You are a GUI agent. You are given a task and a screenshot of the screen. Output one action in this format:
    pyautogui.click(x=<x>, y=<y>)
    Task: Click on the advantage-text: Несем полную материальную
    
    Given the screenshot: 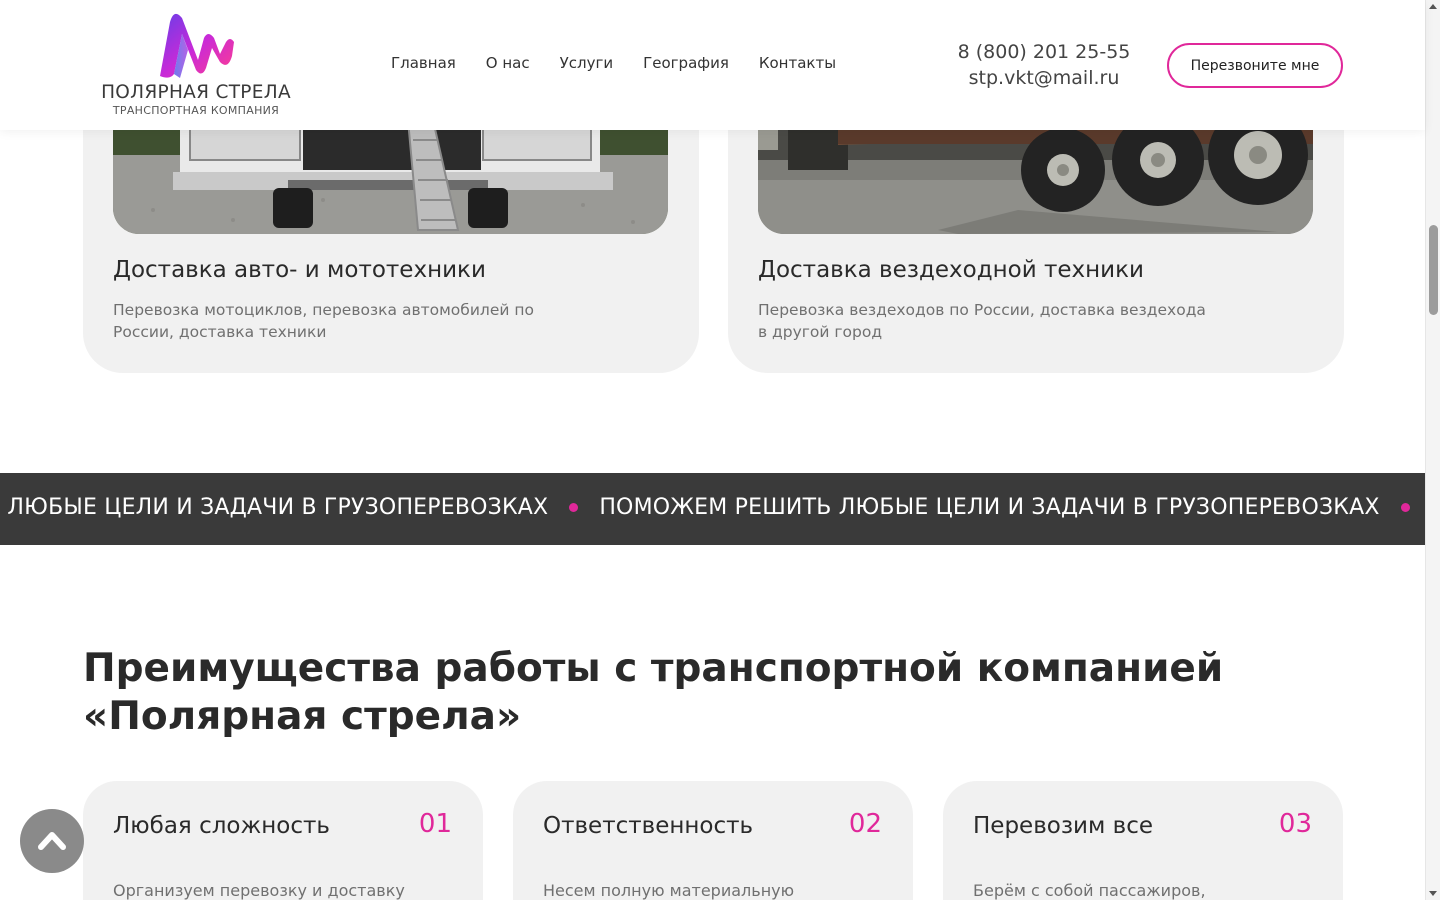 What is the action you would take?
    pyautogui.click(x=669, y=890)
    